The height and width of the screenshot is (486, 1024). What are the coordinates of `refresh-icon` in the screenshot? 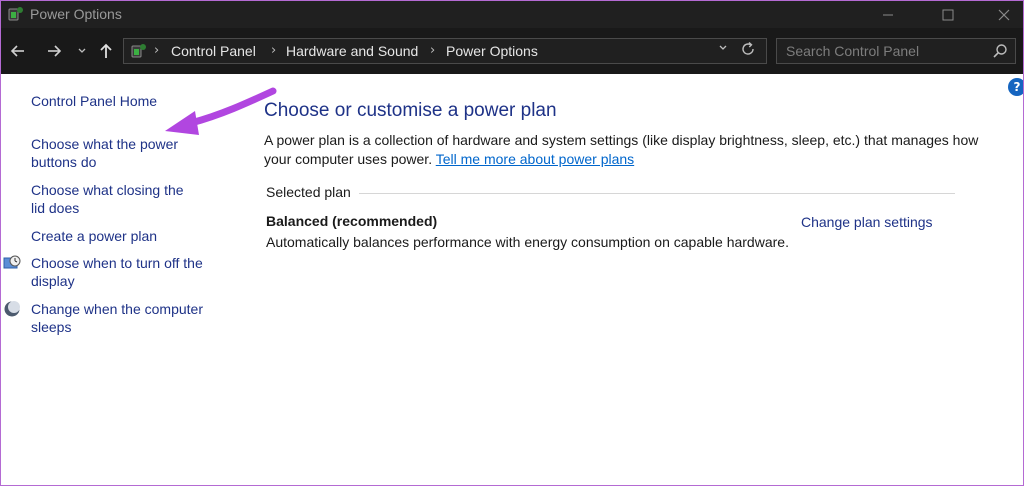 It's located at (748, 48).